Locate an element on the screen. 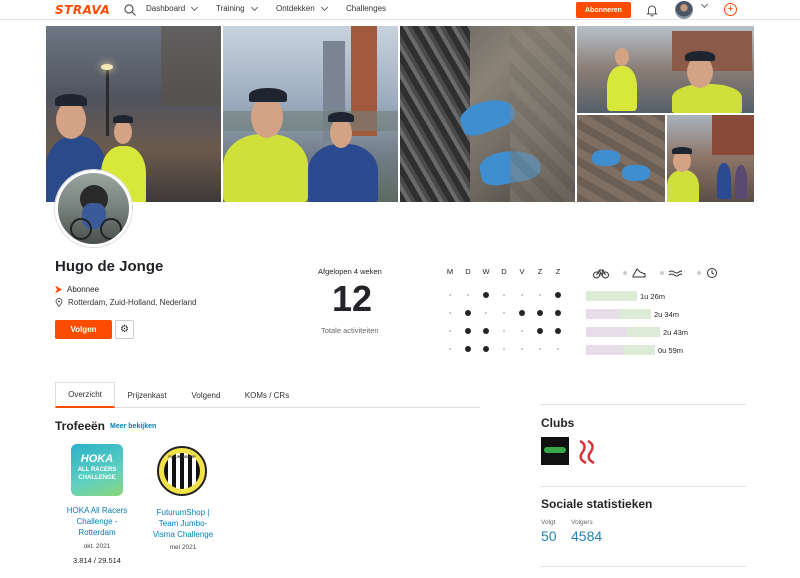 Image resolution: width=800 pixels, height=578 pixels. followers-label: Volgers is located at coordinates (582, 522).